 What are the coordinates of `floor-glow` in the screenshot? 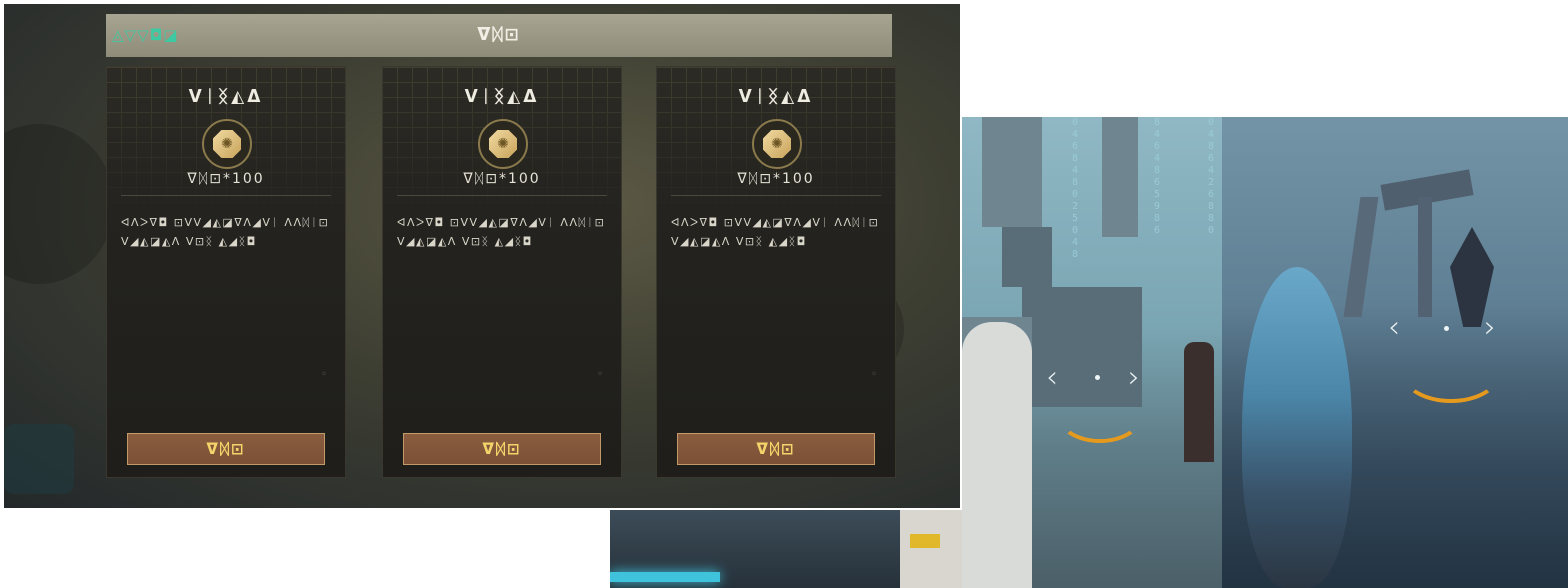 It's located at (665, 577).